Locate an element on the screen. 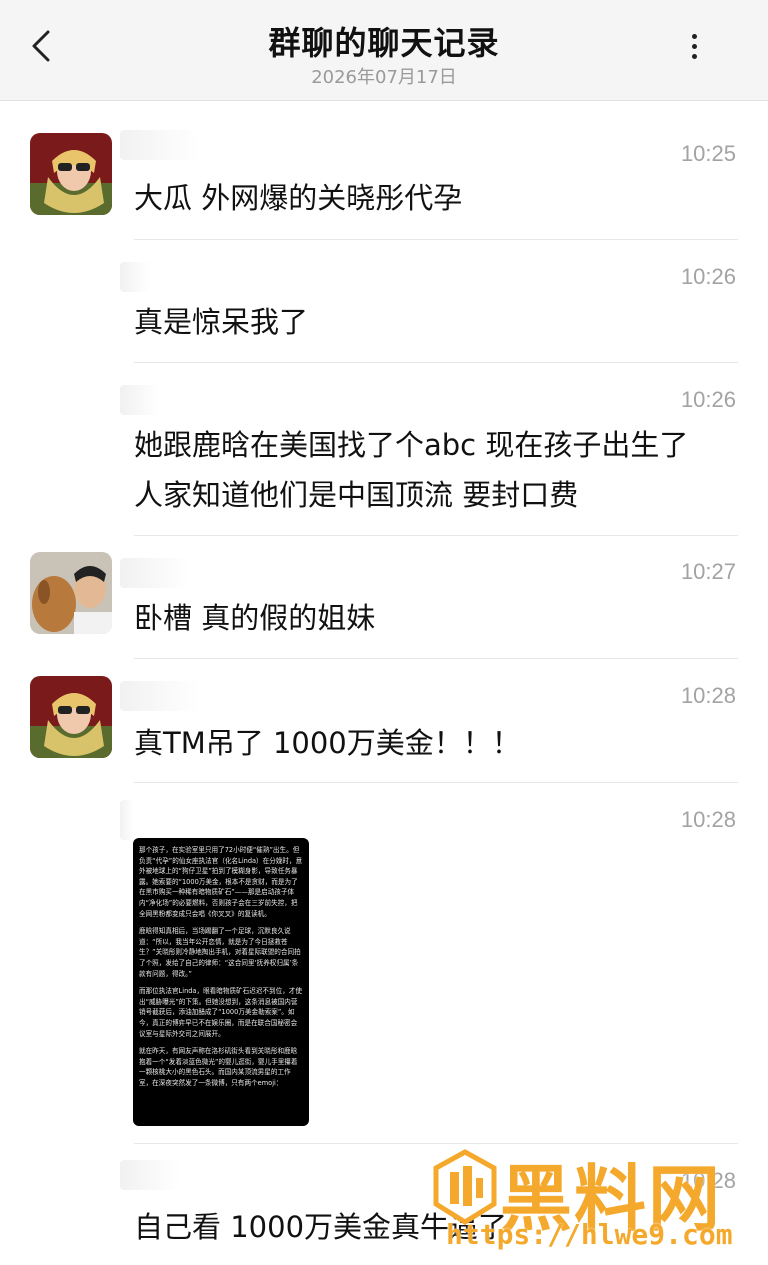 This screenshot has height=1265, width=768. page-date: 2026年07月17日 is located at coordinates (384, 77).